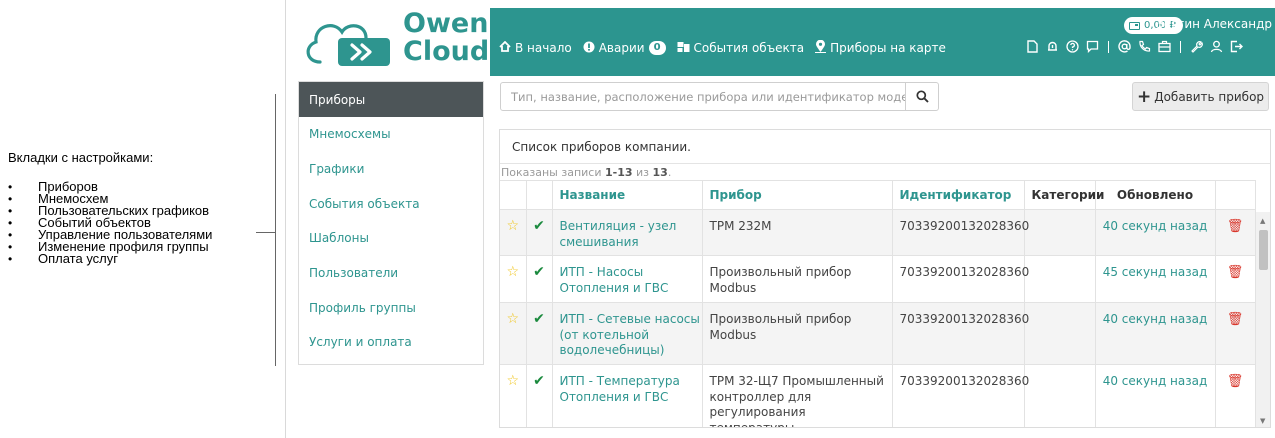 The height and width of the screenshot is (438, 1275). I want to click on col-actions, so click(1235, 195).